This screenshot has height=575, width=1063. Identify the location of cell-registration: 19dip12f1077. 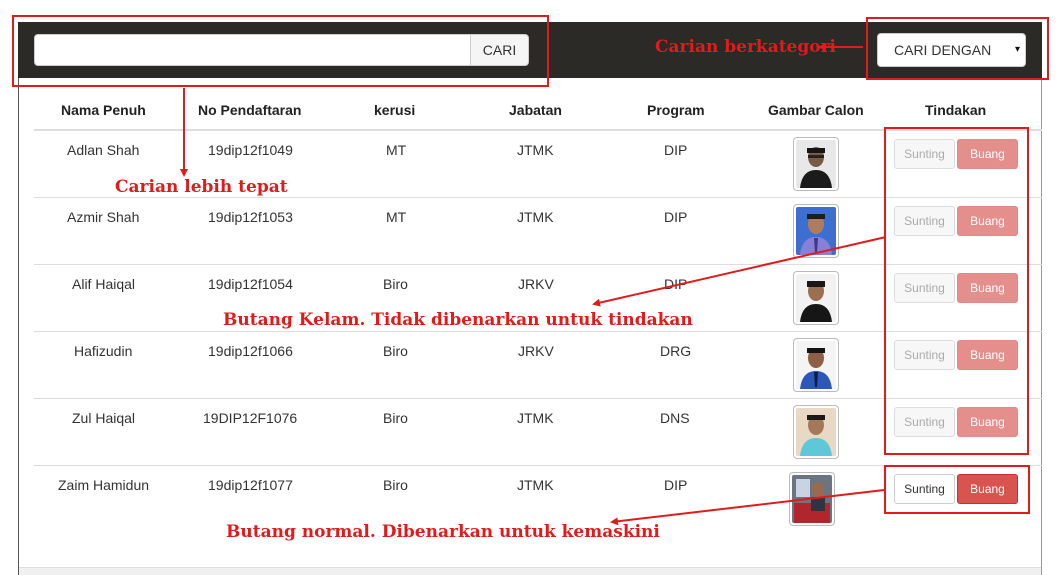
(250, 485).